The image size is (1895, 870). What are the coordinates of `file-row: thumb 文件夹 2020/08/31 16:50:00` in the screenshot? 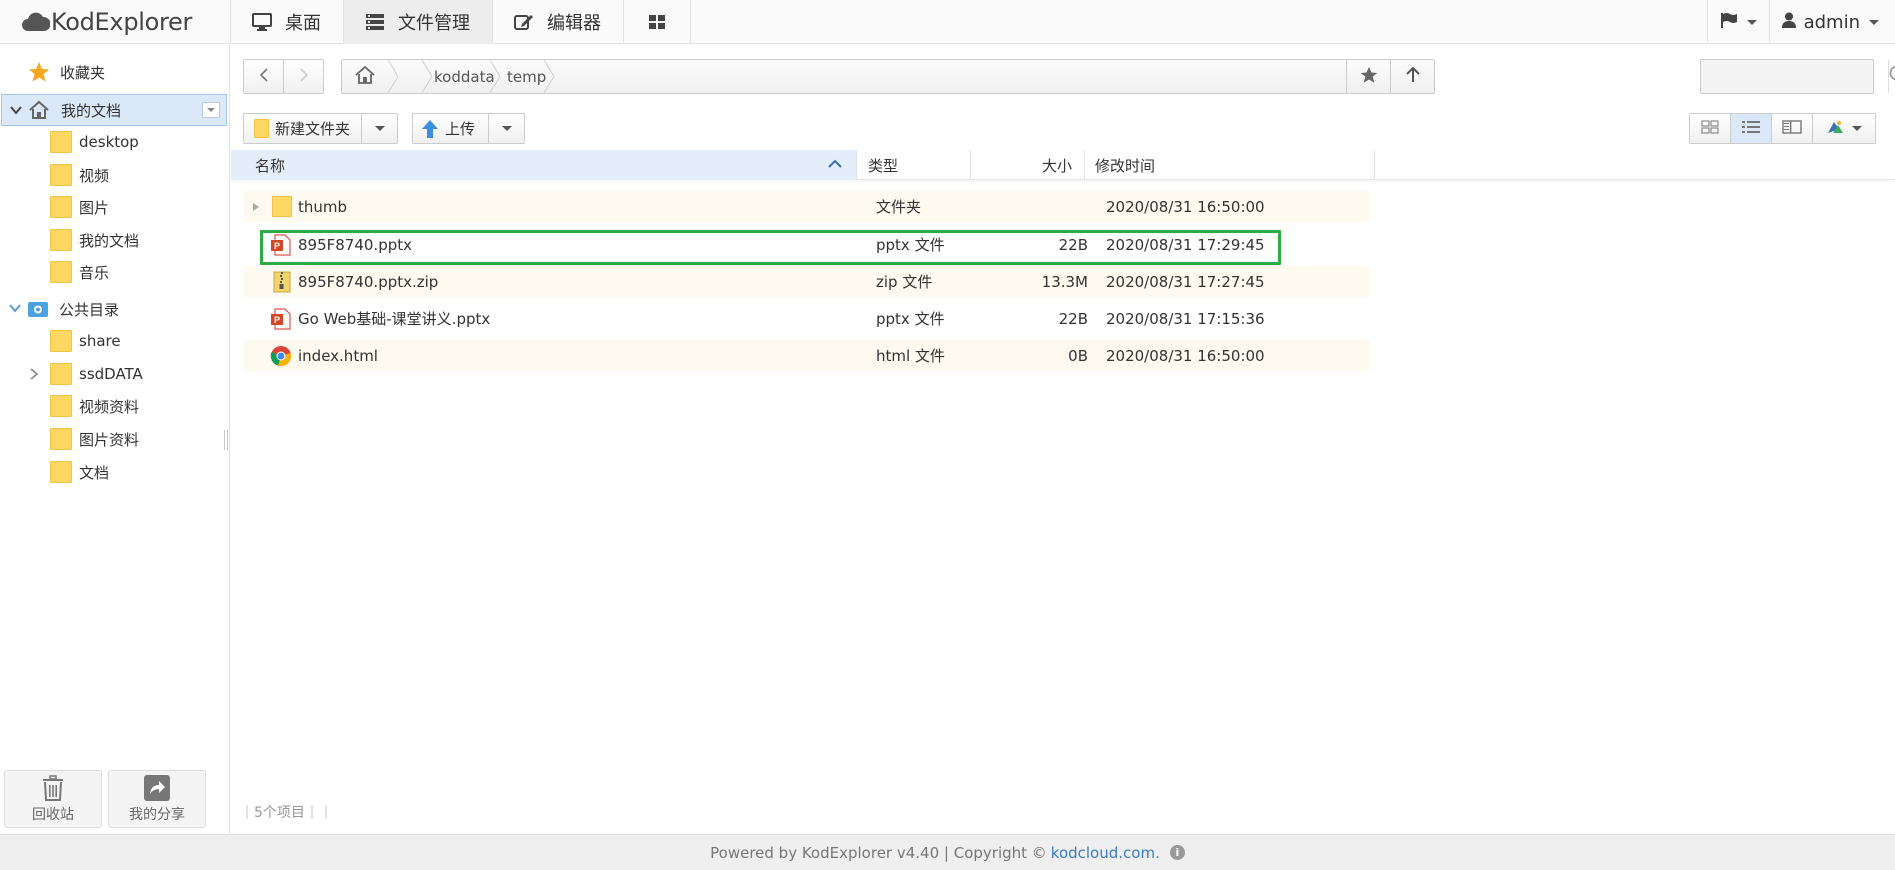 It's located at (807, 206).